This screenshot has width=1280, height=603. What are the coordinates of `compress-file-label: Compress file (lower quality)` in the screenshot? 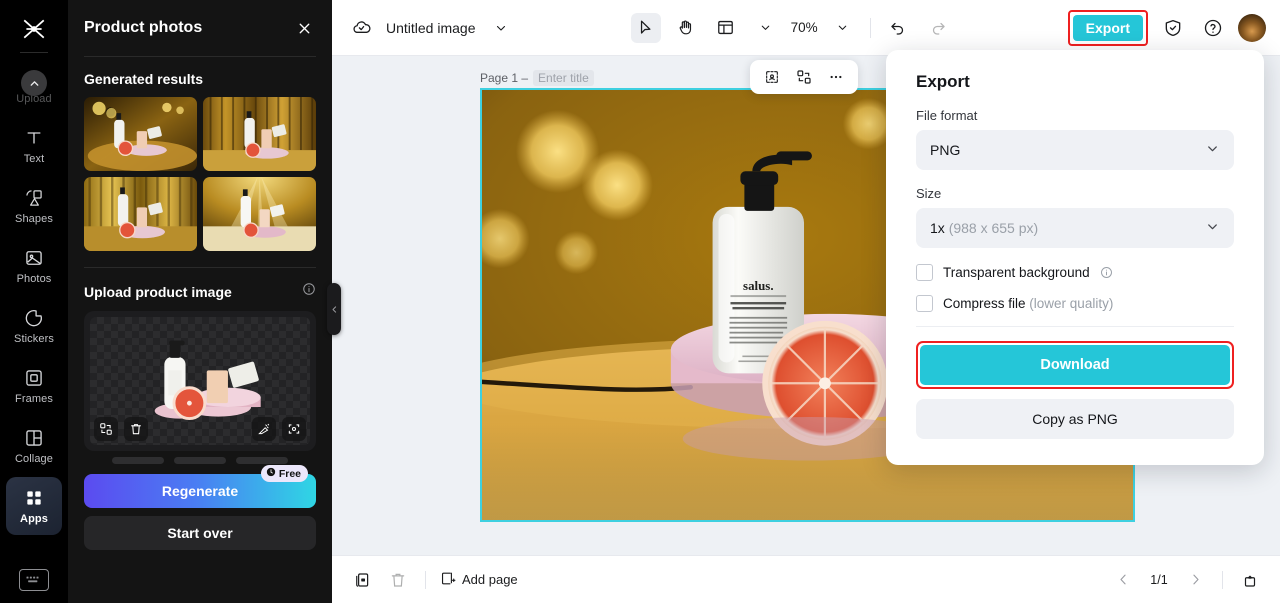 It's located at (1028, 303).